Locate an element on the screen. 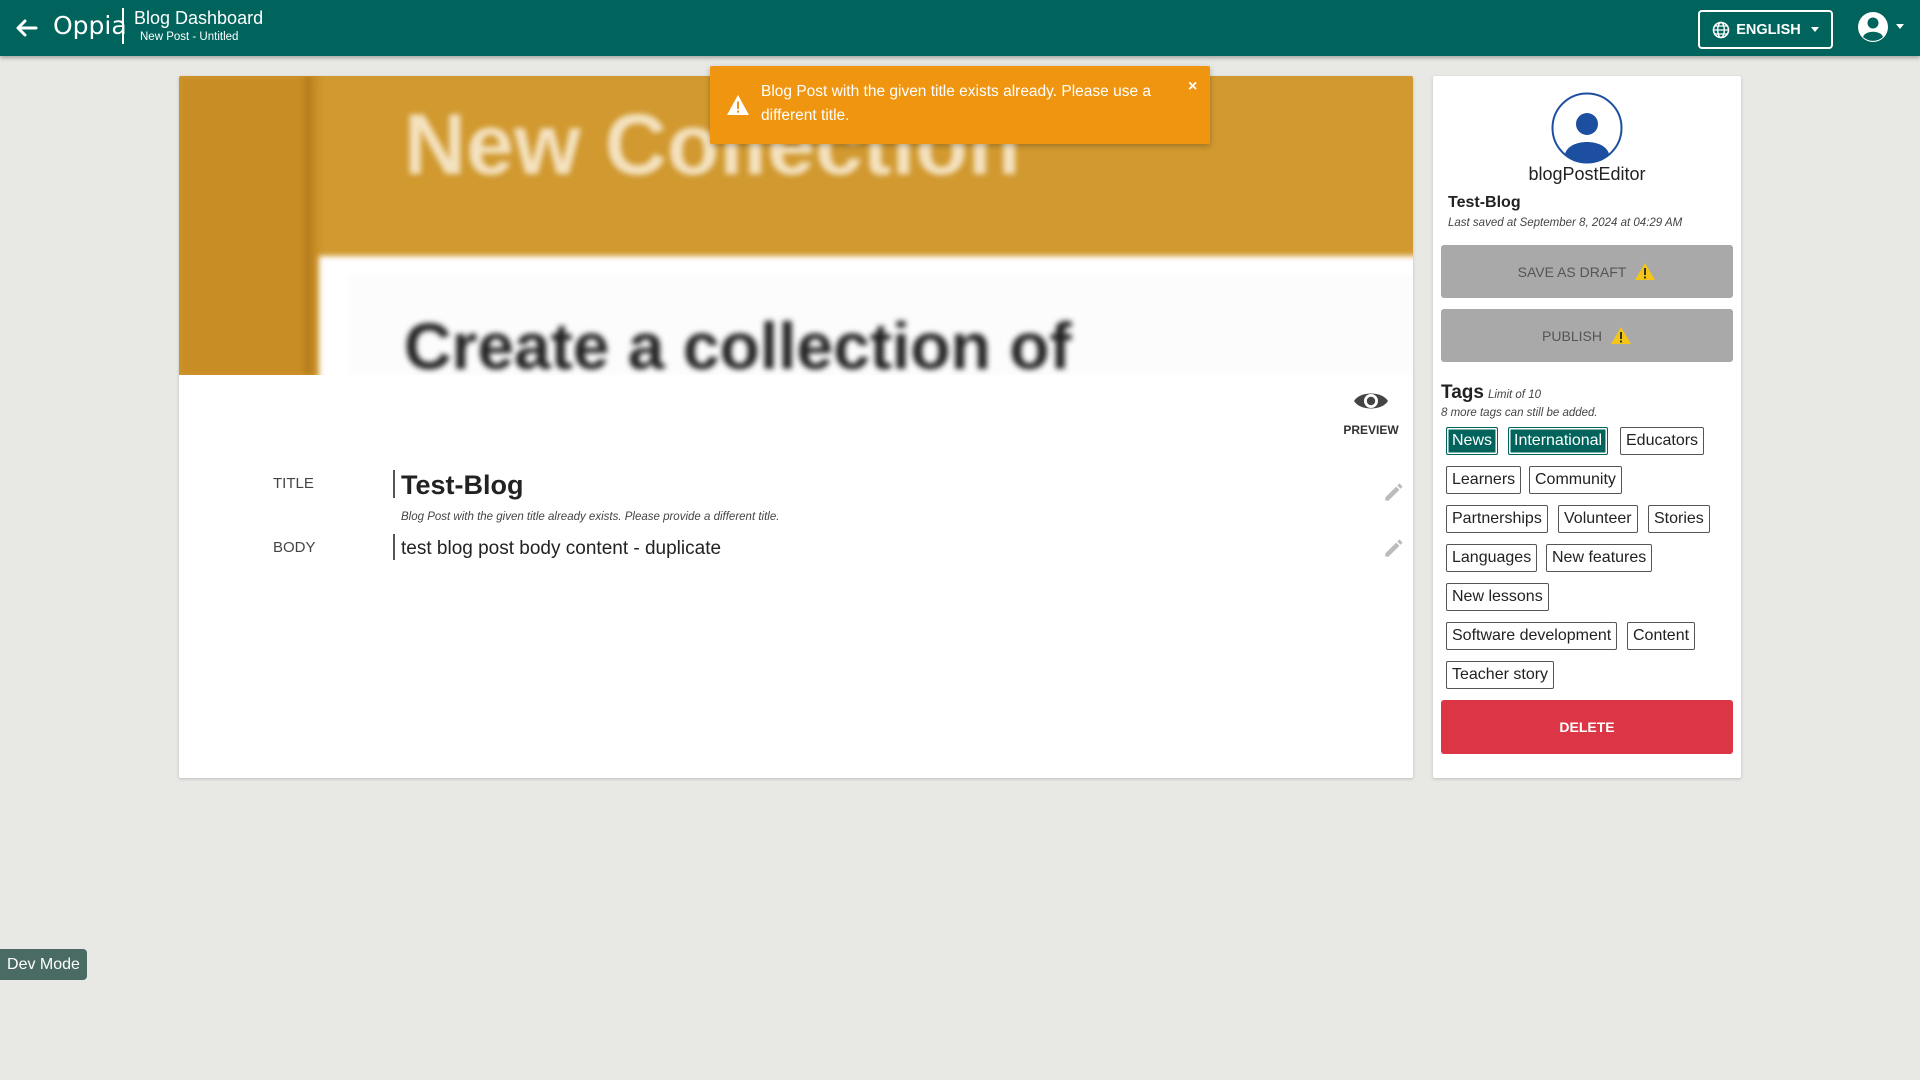 The height and width of the screenshot is (1080, 1920). tag-chip: News is located at coordinates (1472, 441).